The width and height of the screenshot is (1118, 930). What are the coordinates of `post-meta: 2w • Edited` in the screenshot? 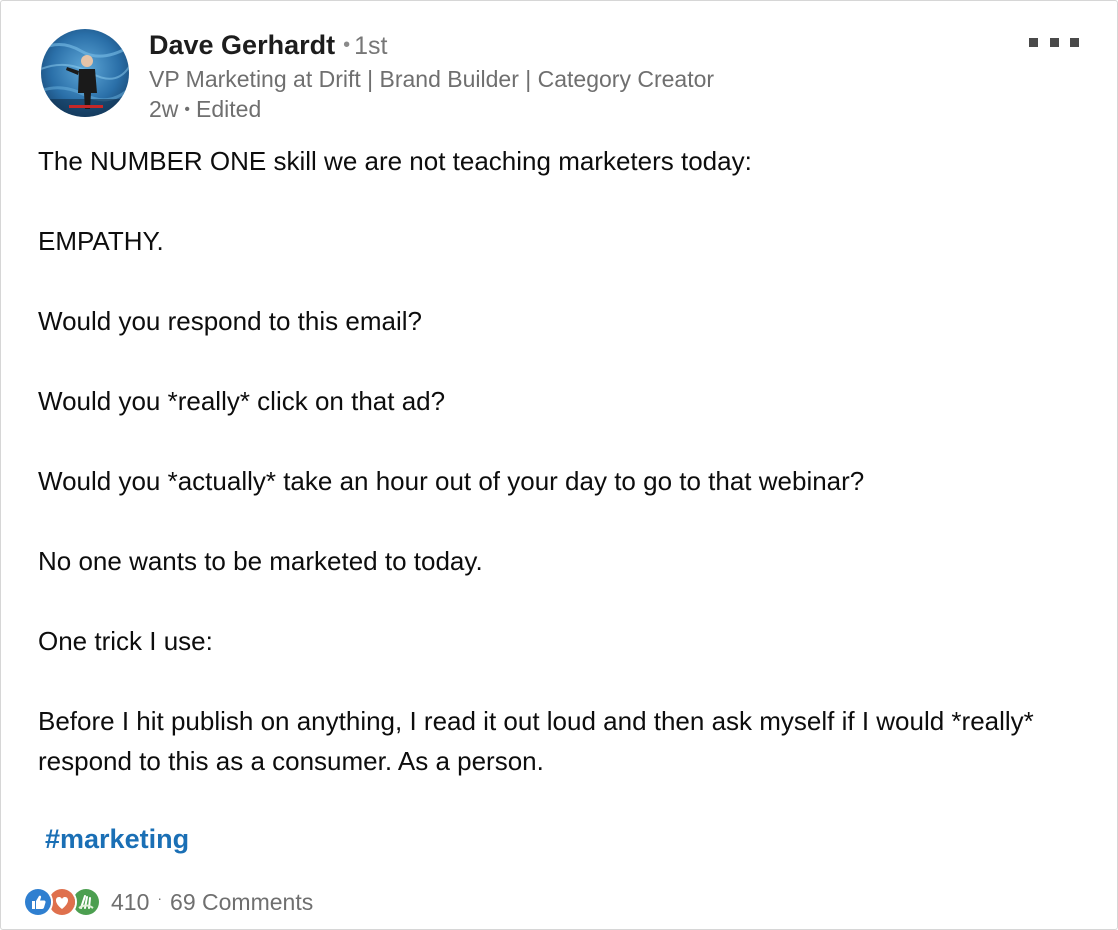 It's located at (205, 111).